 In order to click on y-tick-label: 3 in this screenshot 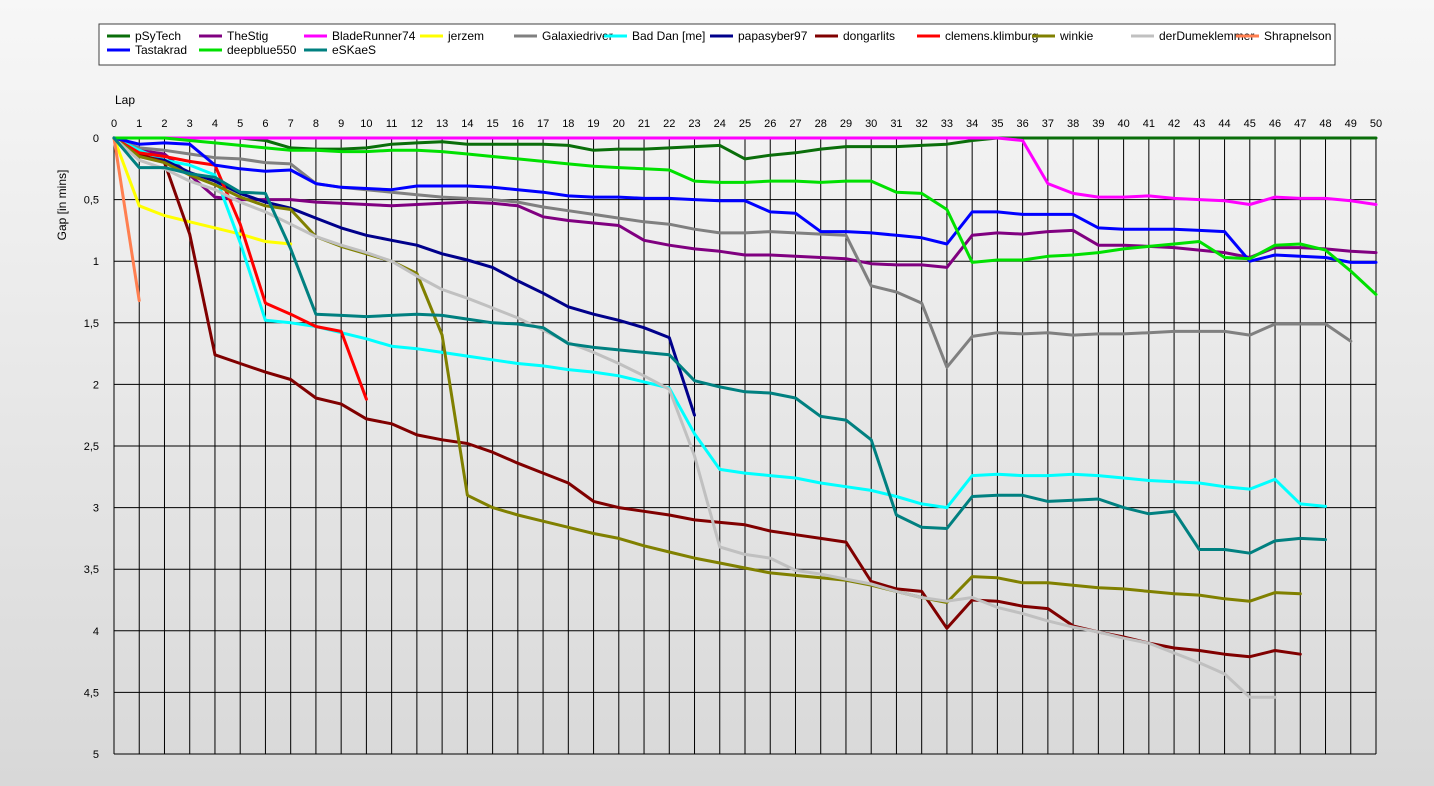, I will do `click(96, 509)`.